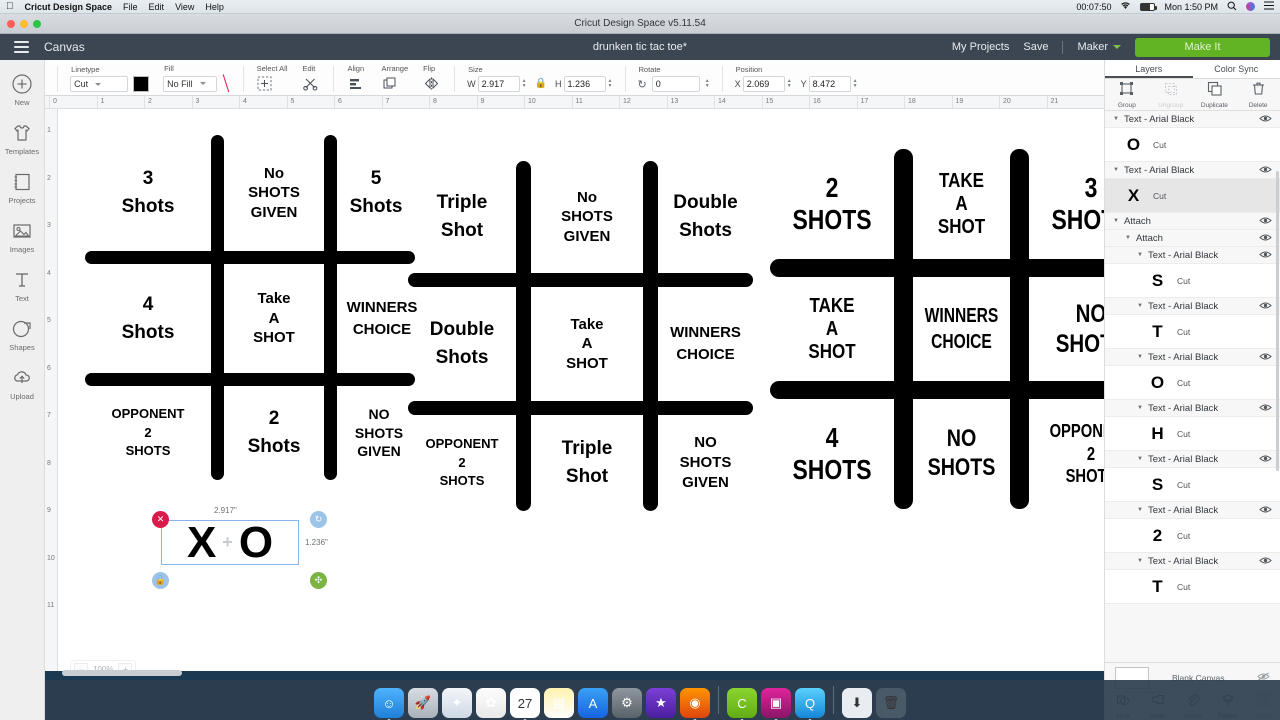  What do you see at coordinates (432, 83) in the screenshot?
I see `flip-menu-button` at bounding box center [432, 83].